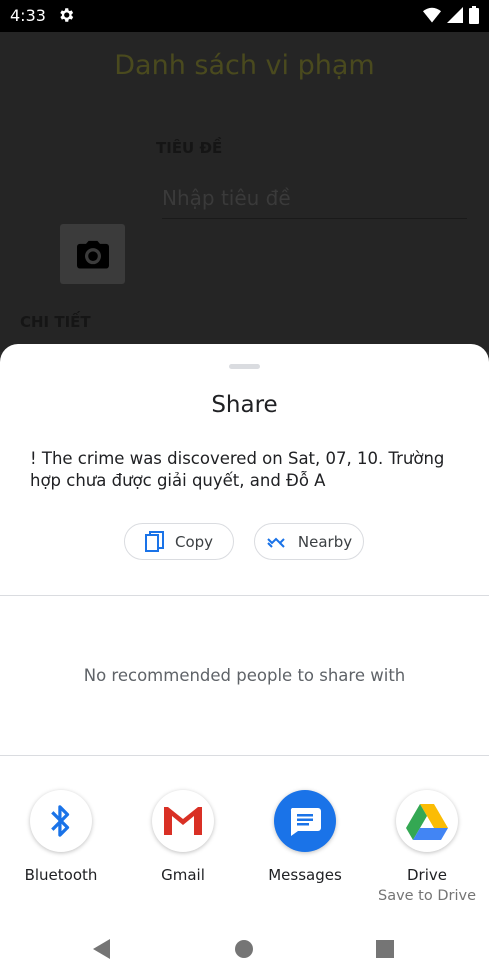 The height and width of the screenshot is (979, 489). Describe the element at coordinates (244, 366) in the screenshot. I see `drag-handle` at that location.